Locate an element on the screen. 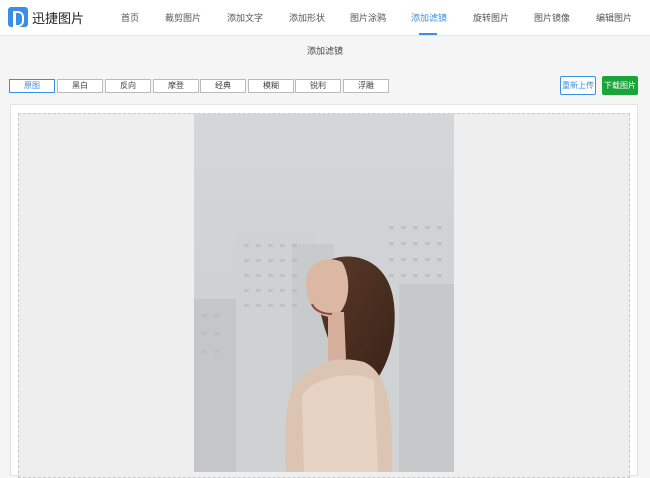 This screenshot has width=650, height=478. nav-item-crop: 裁剪图片 is located at coordinates (183, 17).